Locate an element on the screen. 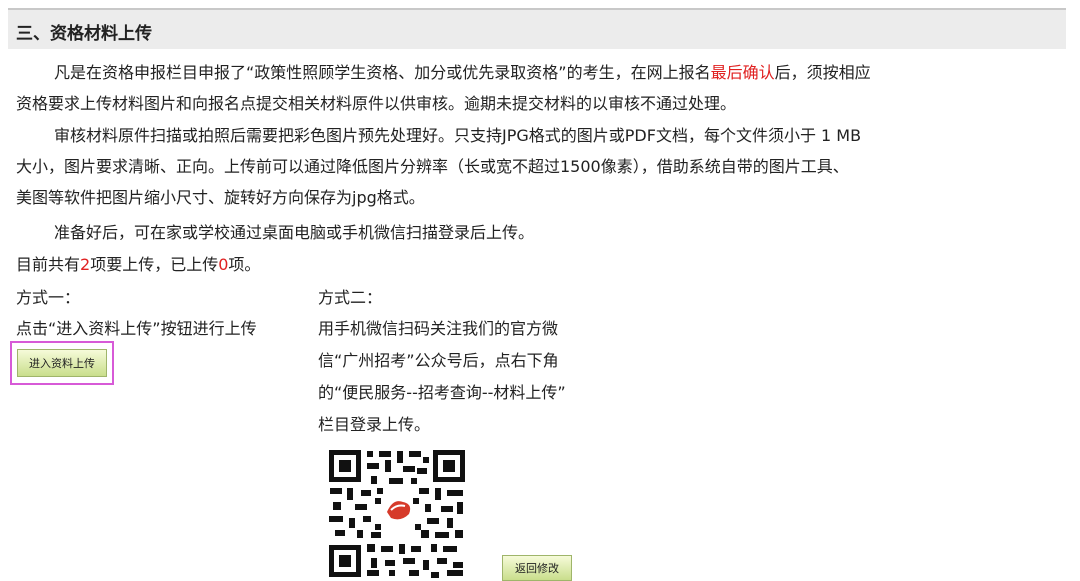 This screenshot has width=1080, height=581. upload-button-focus-outline: 进入资料上传 is located at coordinates (62, 363).